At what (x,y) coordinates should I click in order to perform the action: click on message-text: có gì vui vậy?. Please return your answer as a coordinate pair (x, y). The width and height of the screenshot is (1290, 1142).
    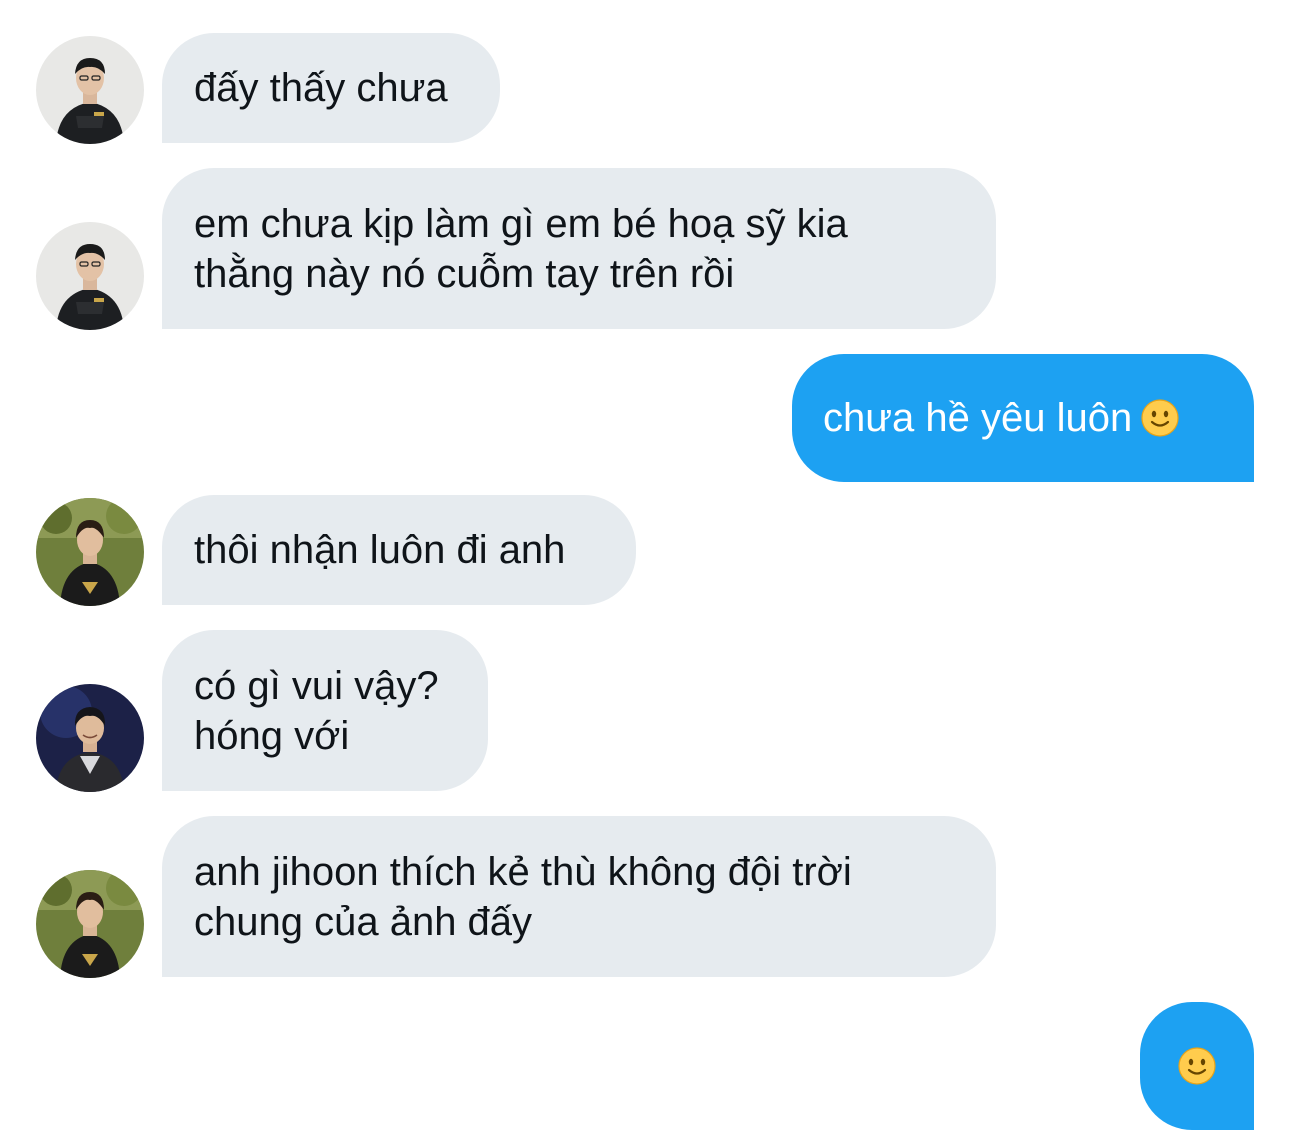
    Looking at the image, I should click on (316, 685).